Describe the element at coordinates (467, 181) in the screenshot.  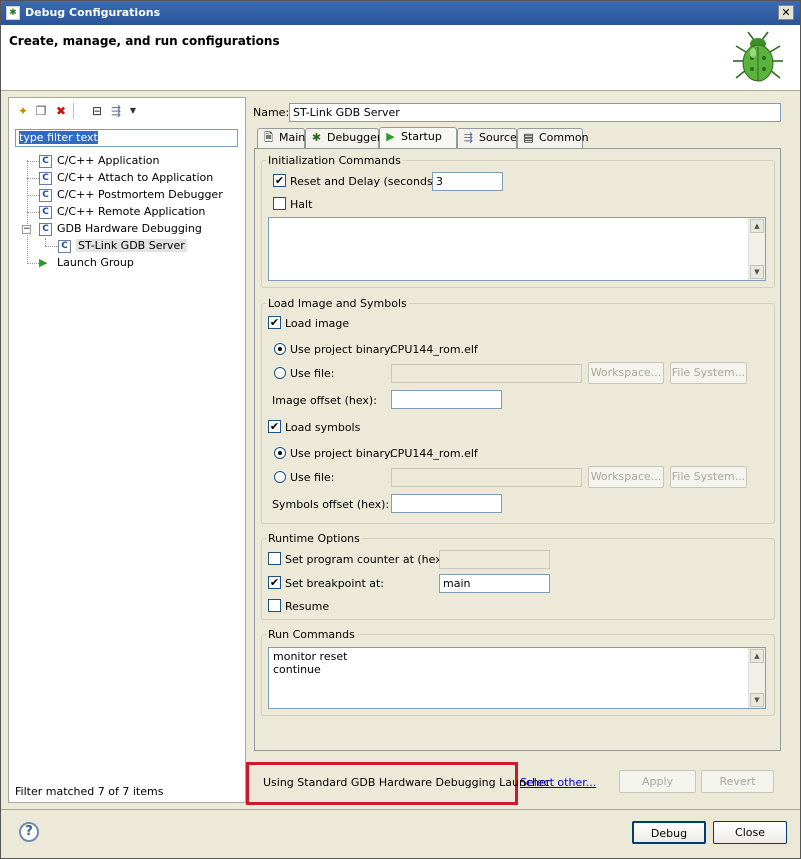
I see `reset-delay-input: 3` at that location.